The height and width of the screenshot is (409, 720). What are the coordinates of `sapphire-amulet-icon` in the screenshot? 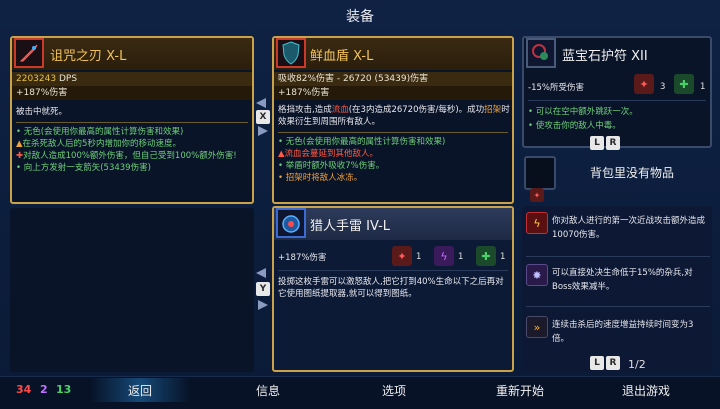 It's located at (541, 53).